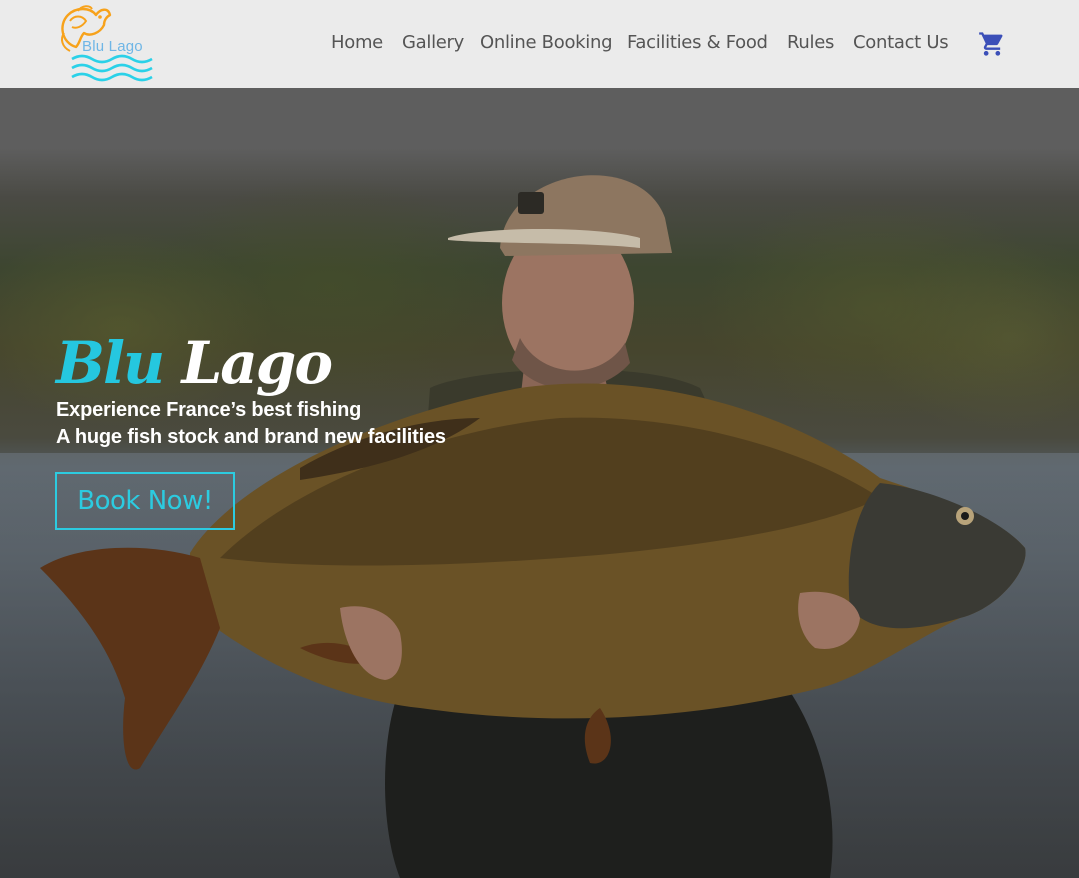 This screenshot has height=878, width=1079. What do you see at coordinates (810, 42) in the screenshot?
I see `nav-item-rules: Rules` at bounding box center [810, 42].